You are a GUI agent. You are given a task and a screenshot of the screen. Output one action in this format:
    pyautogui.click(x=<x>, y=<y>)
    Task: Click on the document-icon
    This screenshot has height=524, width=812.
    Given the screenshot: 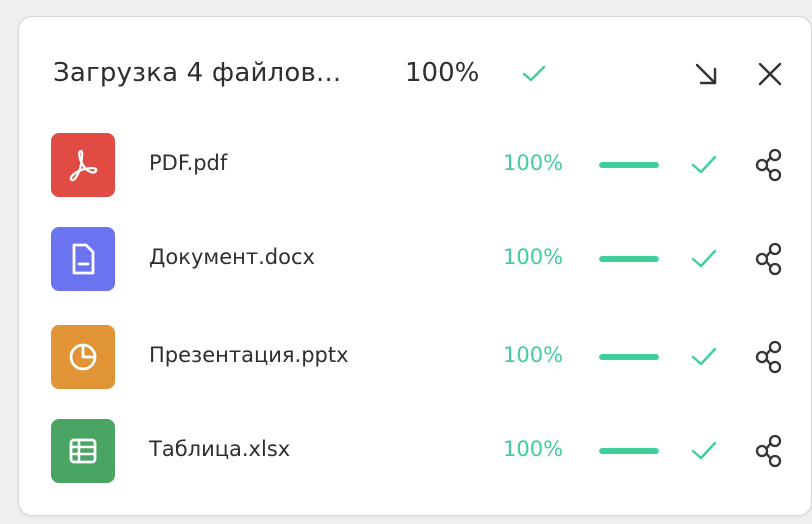 What is the action you would take?
    pyautogui.click(x=83, y=259)
    